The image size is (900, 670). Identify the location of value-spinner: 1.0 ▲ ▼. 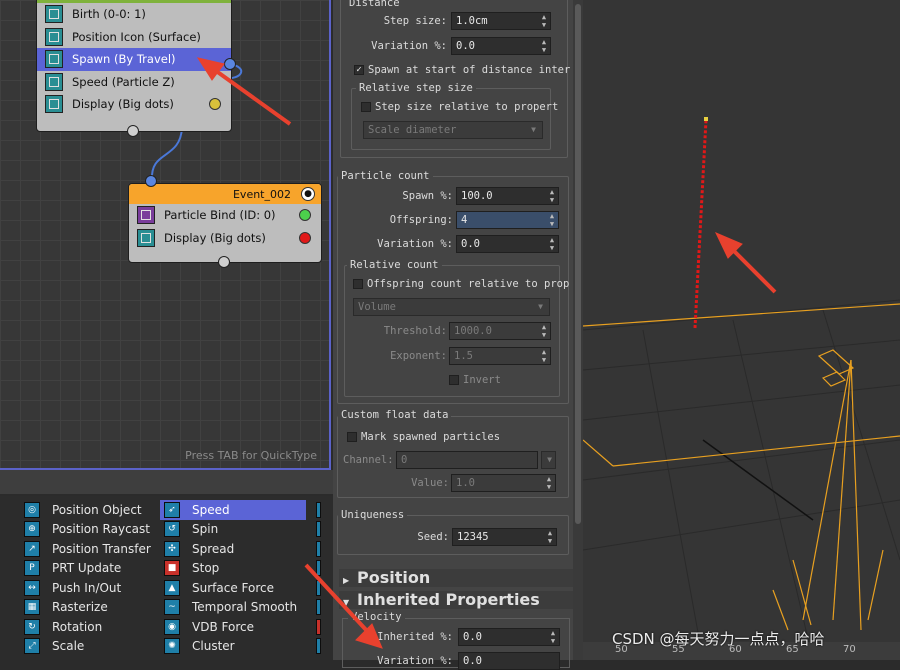
(503, 483).